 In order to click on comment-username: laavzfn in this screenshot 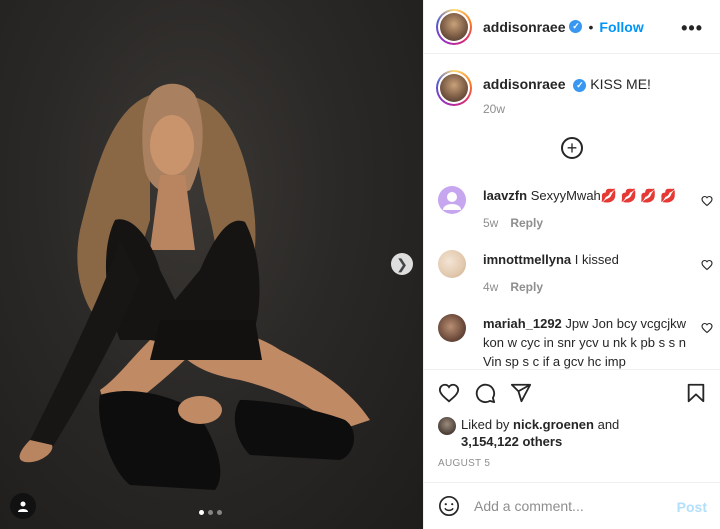, I will do `click(505, 195)`.